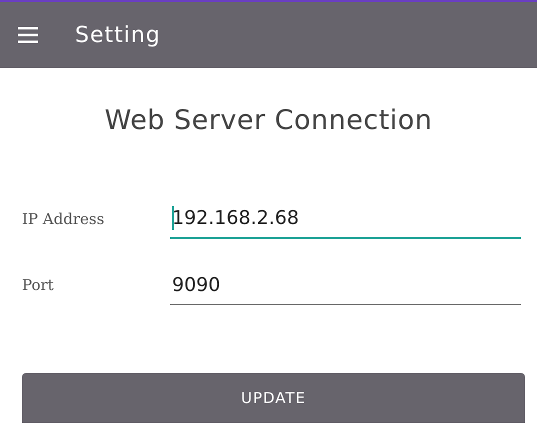  I want to click on field-label: Port, so click(38, 286).